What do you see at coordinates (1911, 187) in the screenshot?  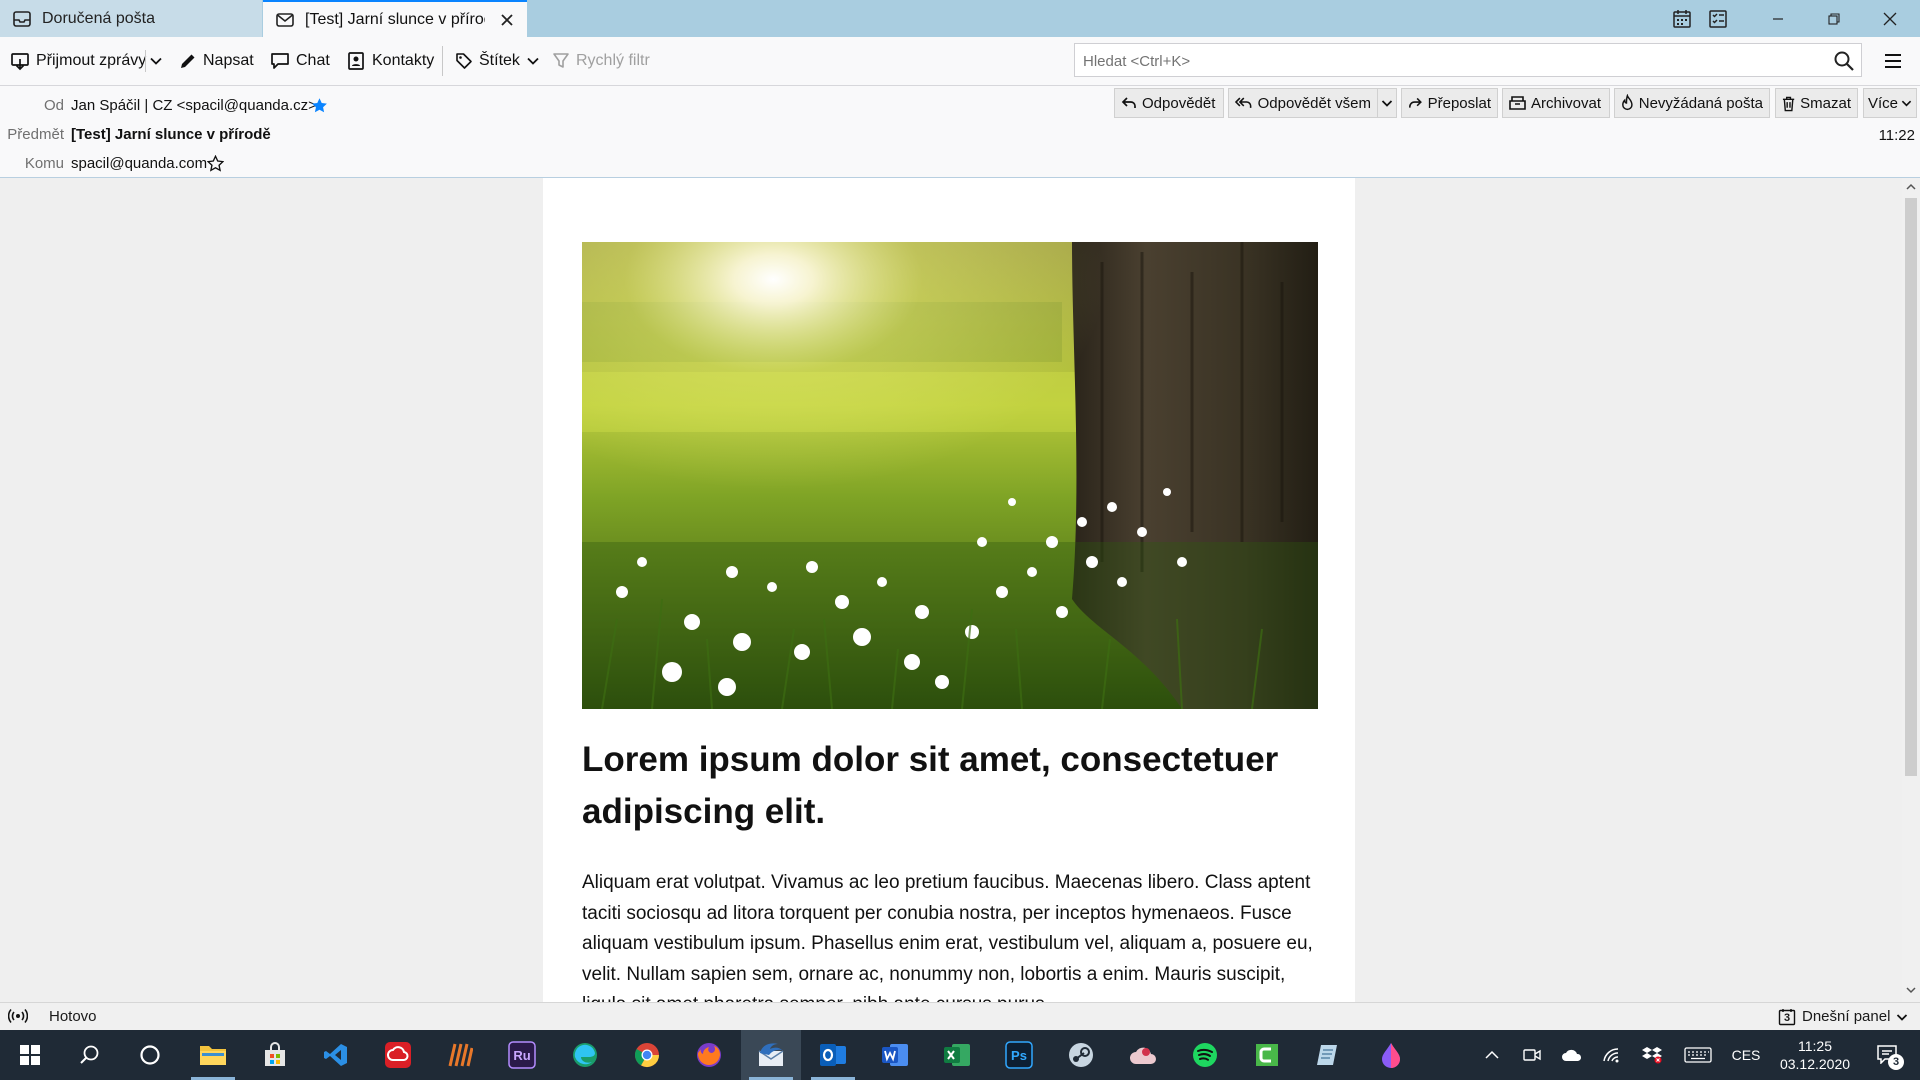 I see `scroll-up-icon` at bounding box center [1911, 187].